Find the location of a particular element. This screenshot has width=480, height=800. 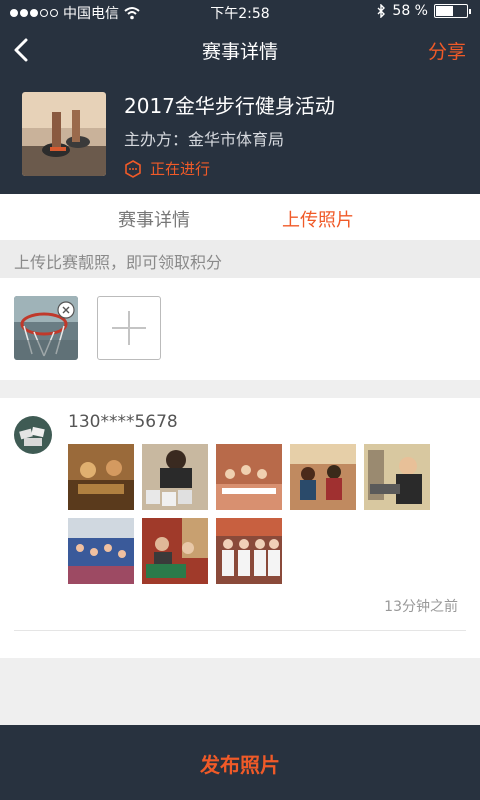

upload-area is located at coordinates (240, 329).